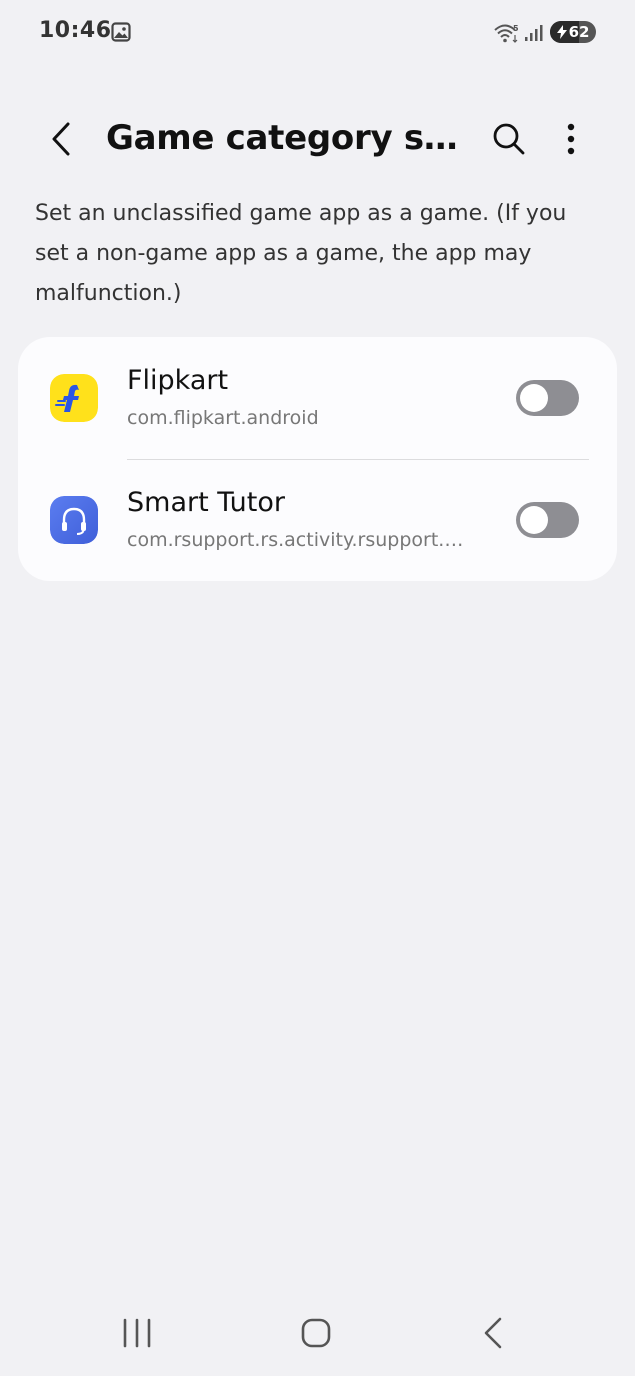 This screenshot has height=1376, width=635. I want to click on app-name: Smart Tutor, so click(206, 502).